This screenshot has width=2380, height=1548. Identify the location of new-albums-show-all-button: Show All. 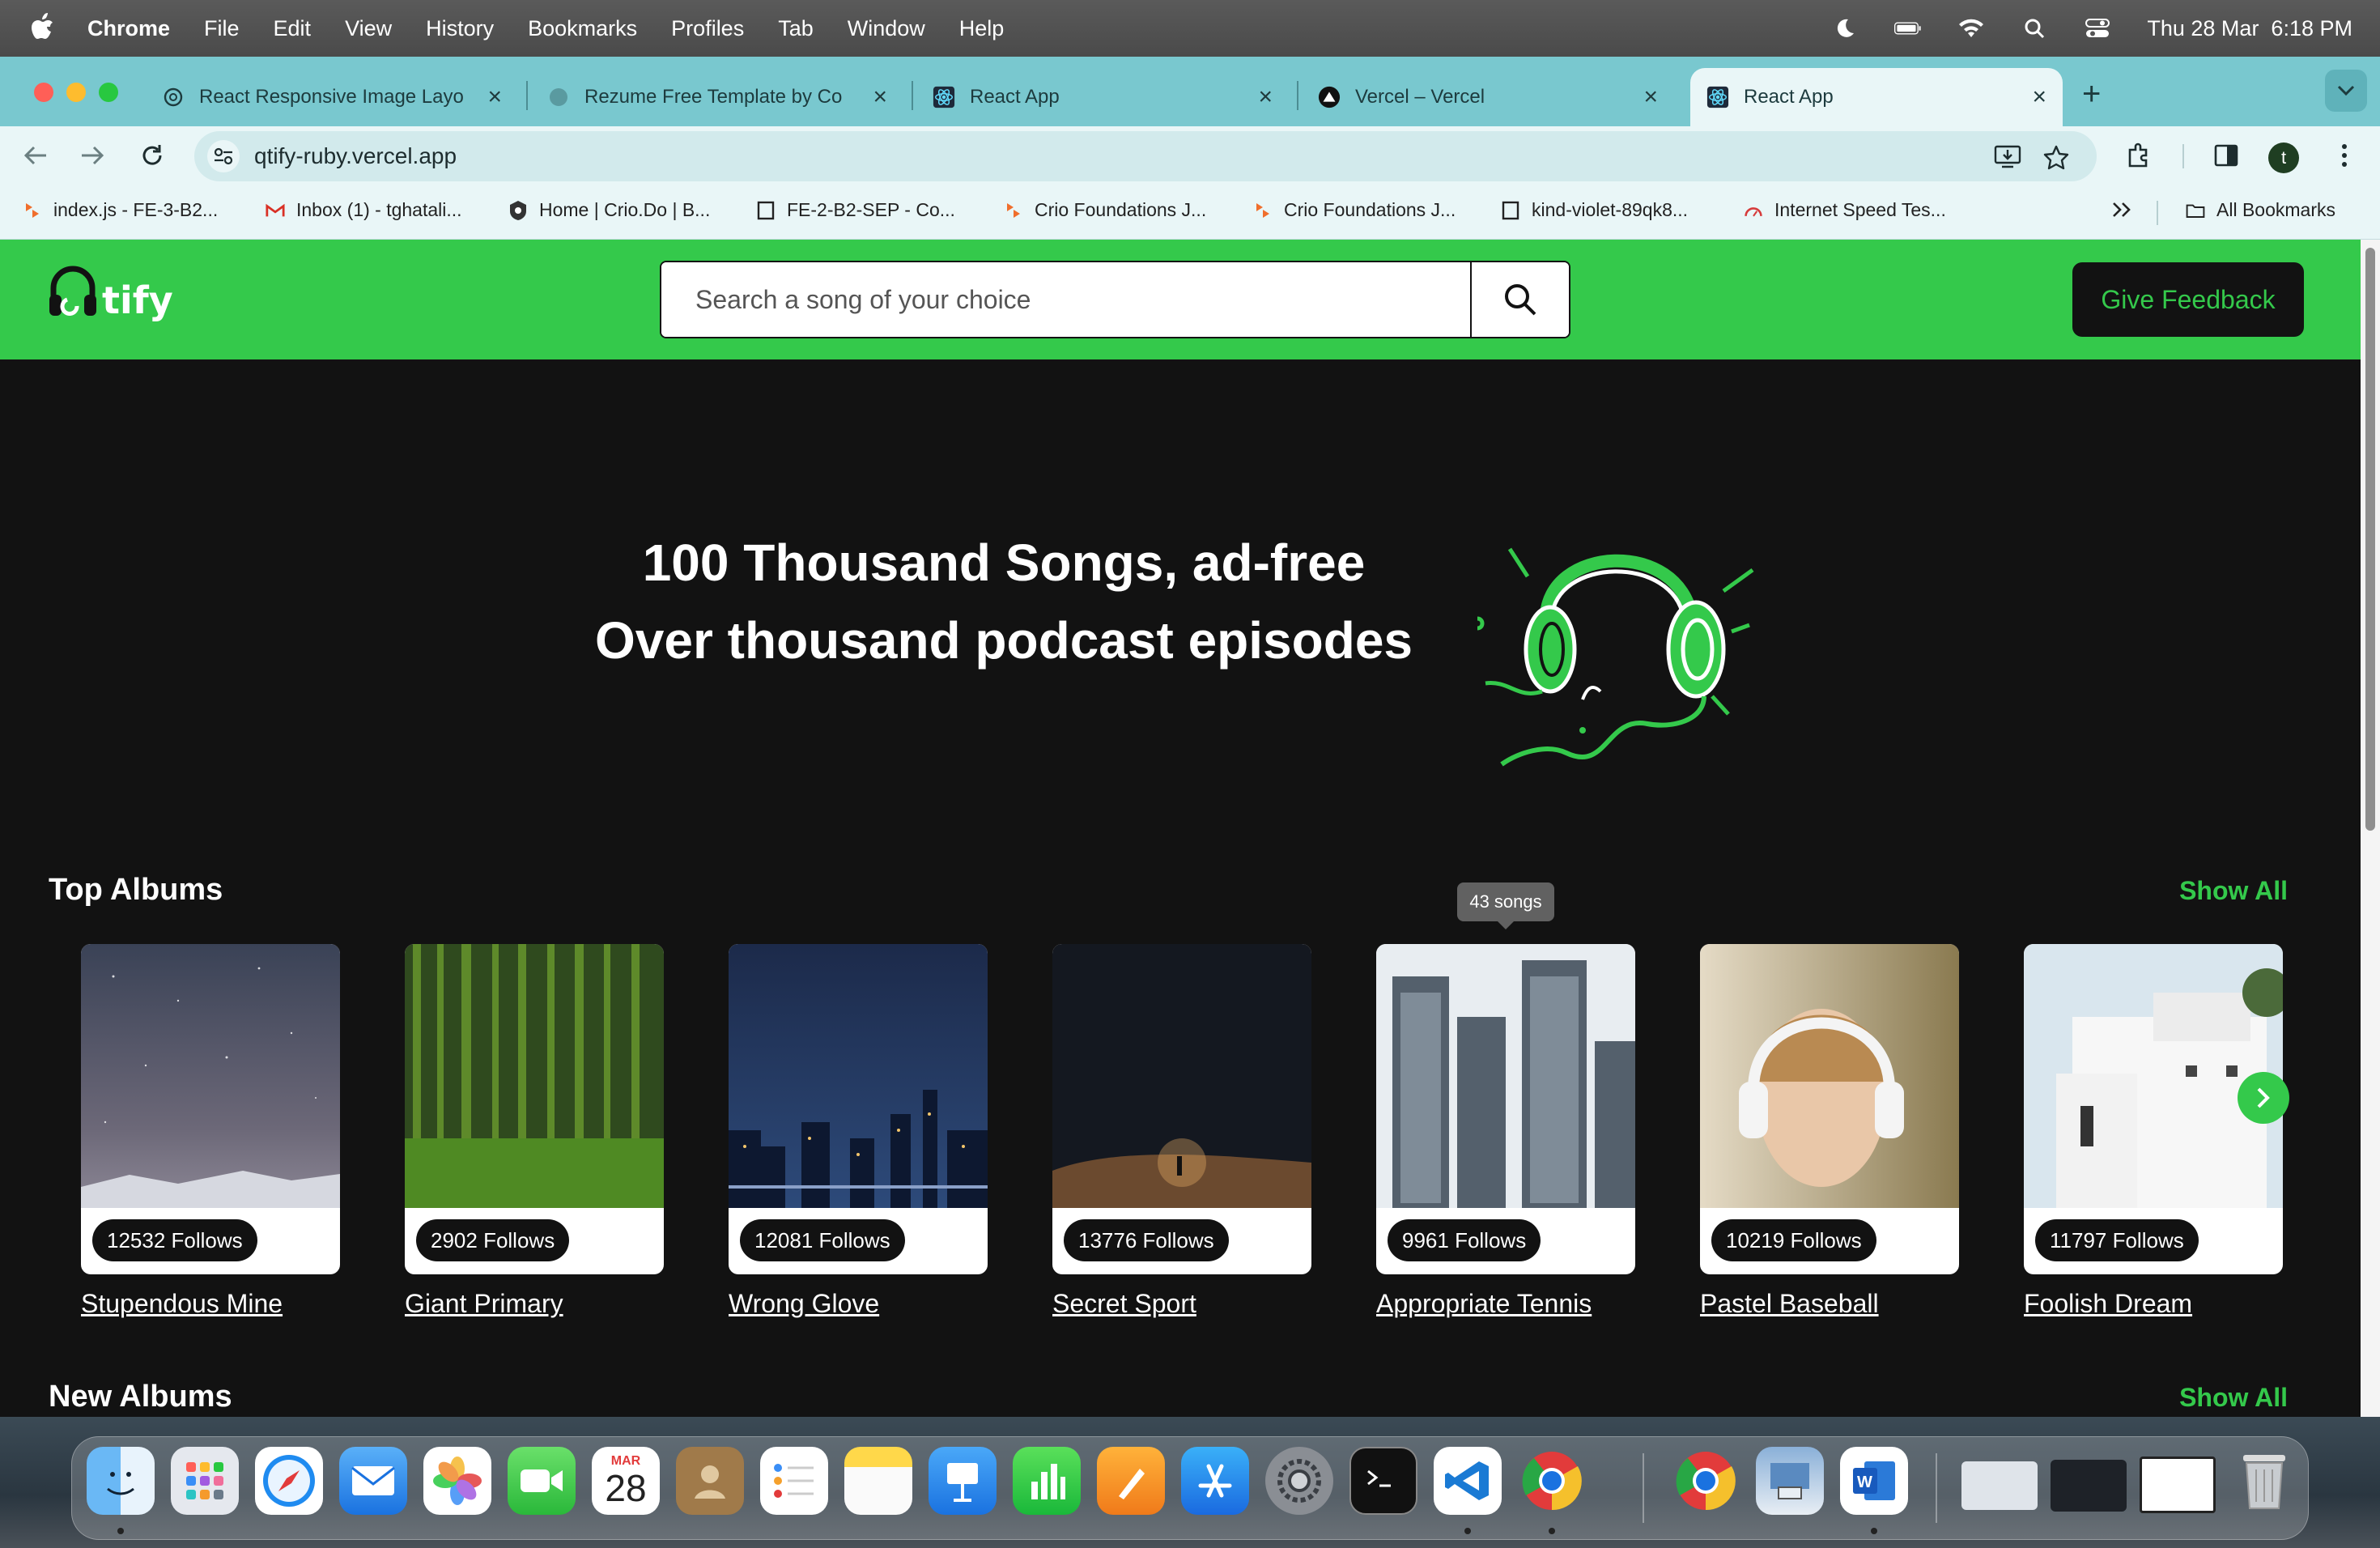
(2233, 1398).